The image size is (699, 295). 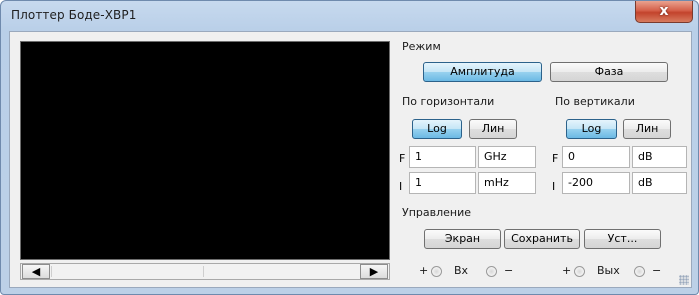 What do you see at coordinates (596, 157) in the screenshot?
I see `vertical-final-value-field: 0` at bounding box center [596, 157].